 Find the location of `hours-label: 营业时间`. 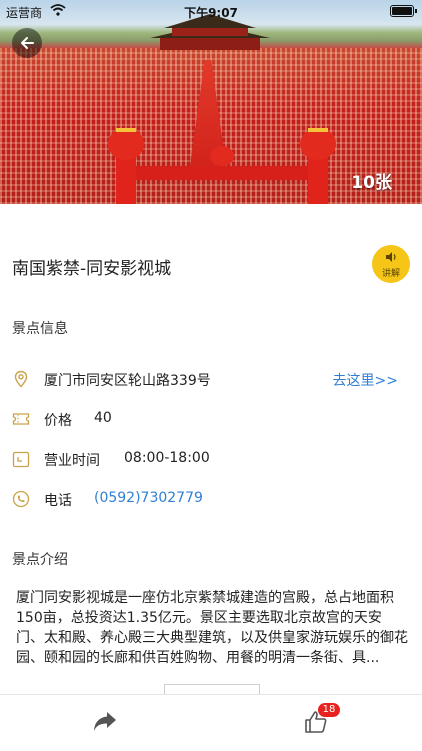

hours-label: 营业时间 is located at coordinates (72, 461).